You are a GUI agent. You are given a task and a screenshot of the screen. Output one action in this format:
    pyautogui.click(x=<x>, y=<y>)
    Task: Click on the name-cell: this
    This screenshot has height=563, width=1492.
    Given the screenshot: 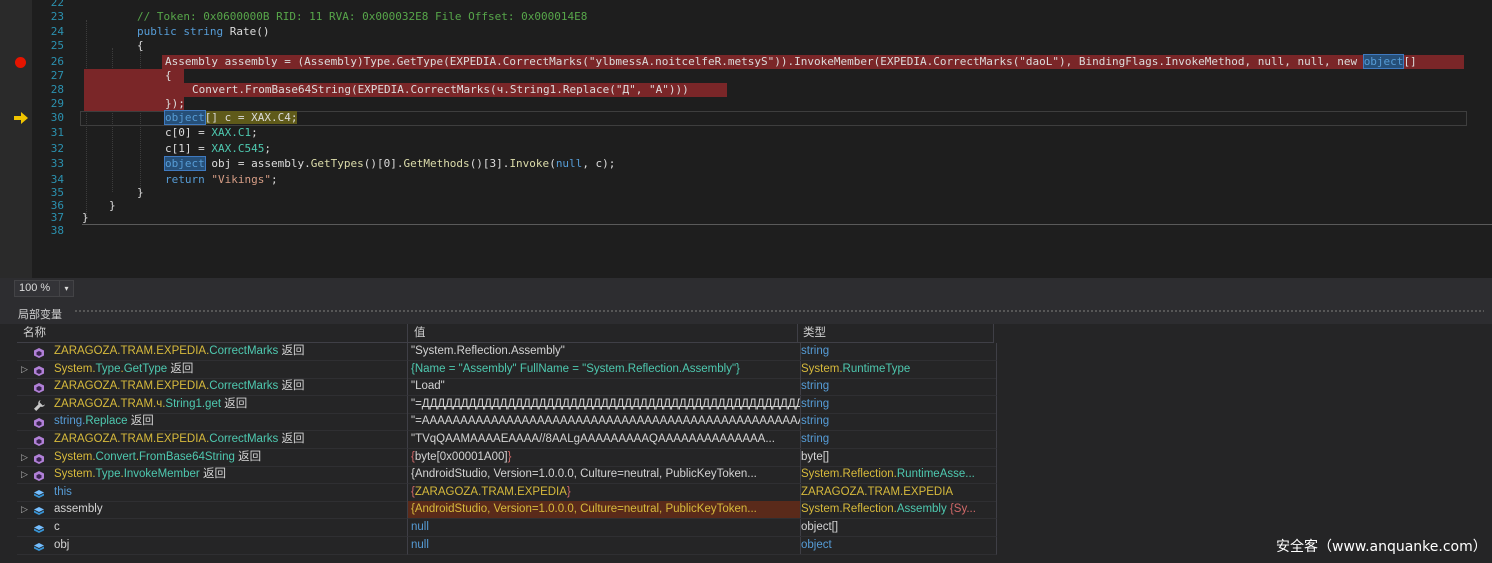 What is the action you would take?
    pyautogui.click(x=212, y=492)
    